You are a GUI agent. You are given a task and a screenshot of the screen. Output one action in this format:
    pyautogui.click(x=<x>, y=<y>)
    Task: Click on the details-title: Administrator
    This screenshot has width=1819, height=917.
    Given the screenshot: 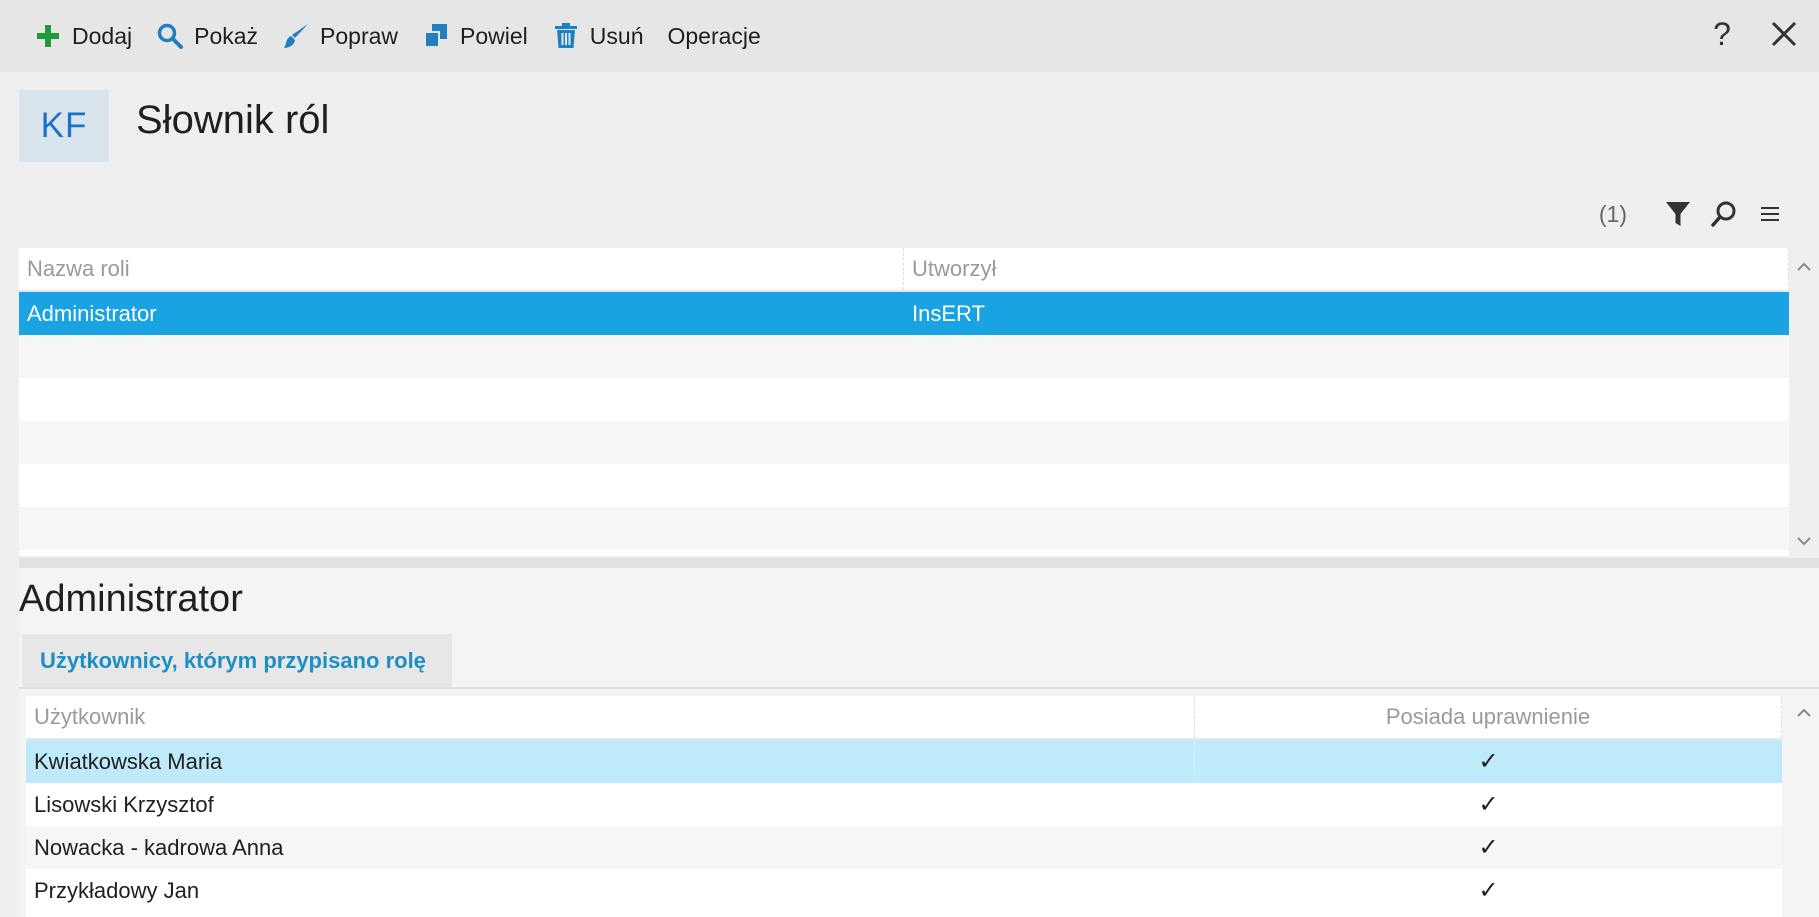 What is the action you would take?
    pyautogui.click(x=131, y=599)
    